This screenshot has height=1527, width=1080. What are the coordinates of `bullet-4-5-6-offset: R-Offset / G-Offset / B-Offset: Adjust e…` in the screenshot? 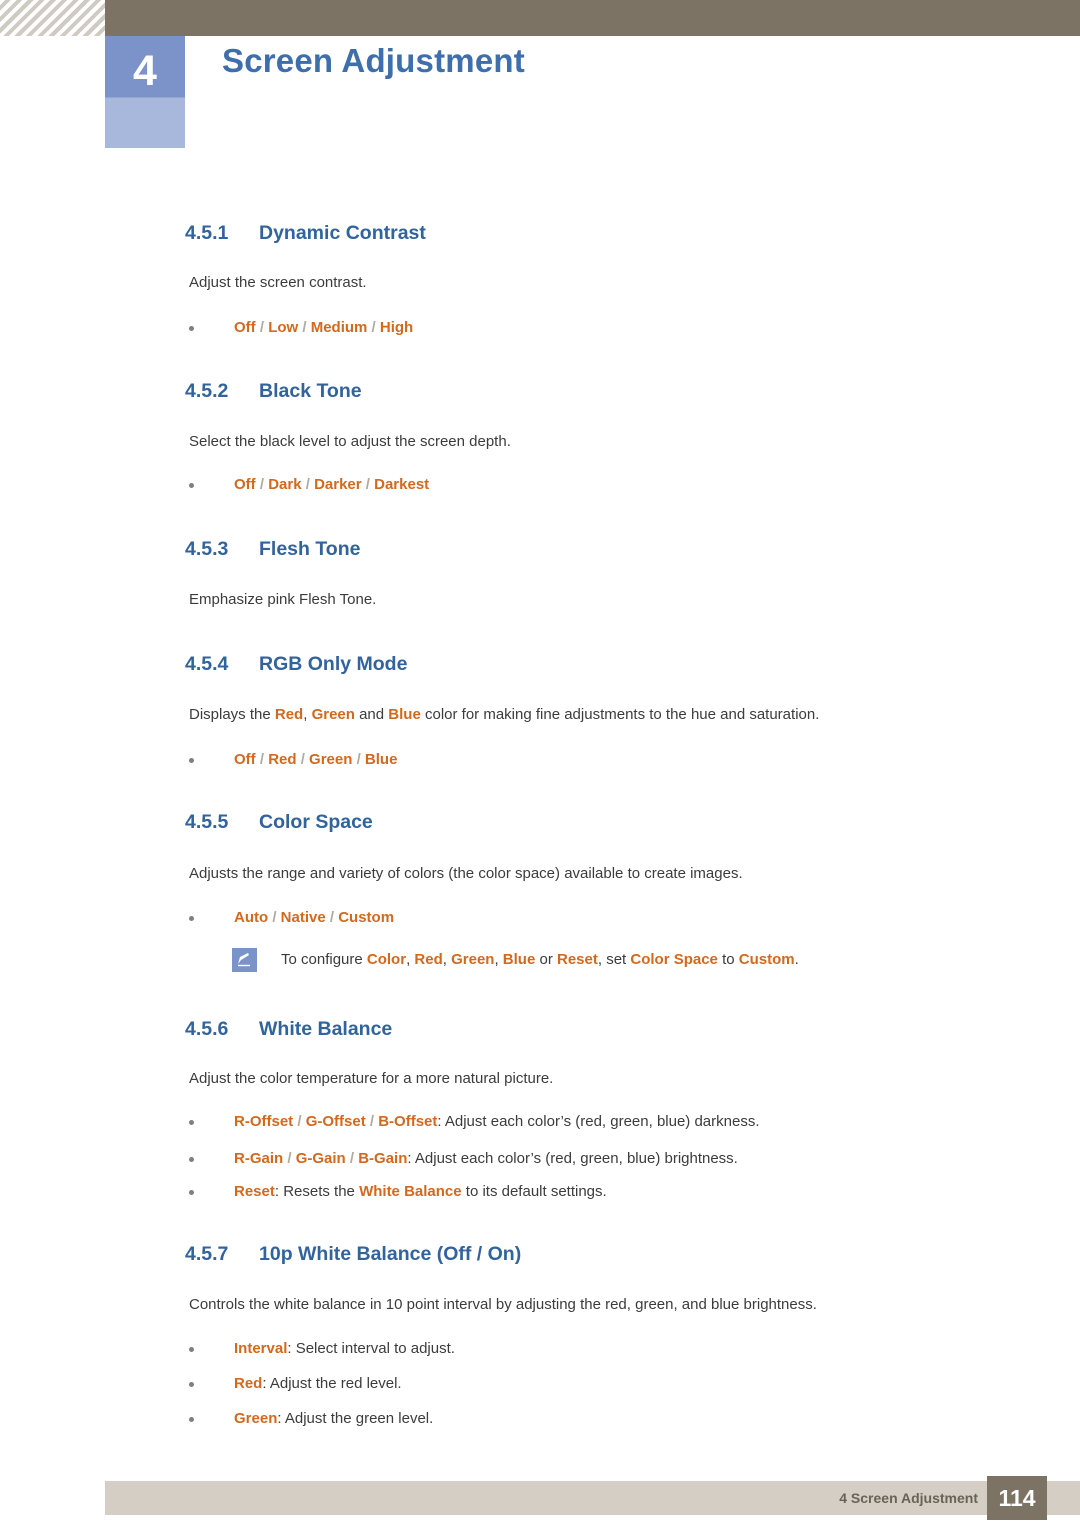 It's located at (474, 1121).